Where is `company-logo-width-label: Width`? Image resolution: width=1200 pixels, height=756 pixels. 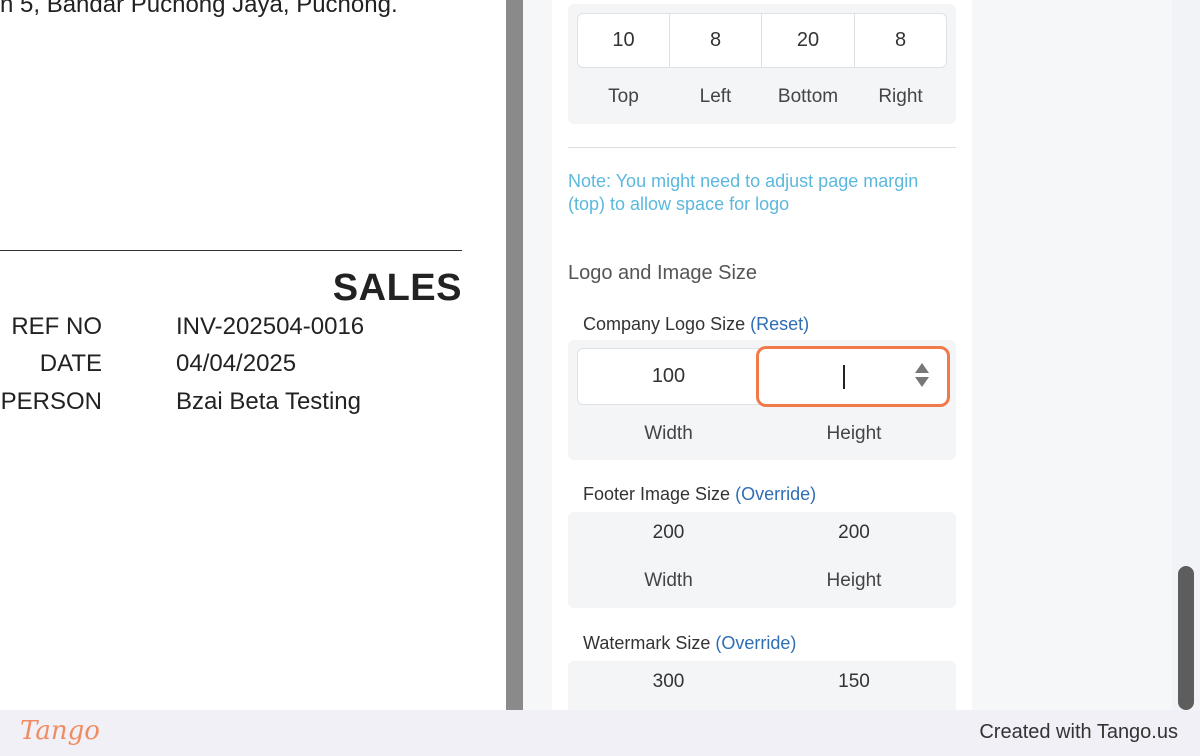 company-logo-width-label: Width is located at coordinates (668, 433).